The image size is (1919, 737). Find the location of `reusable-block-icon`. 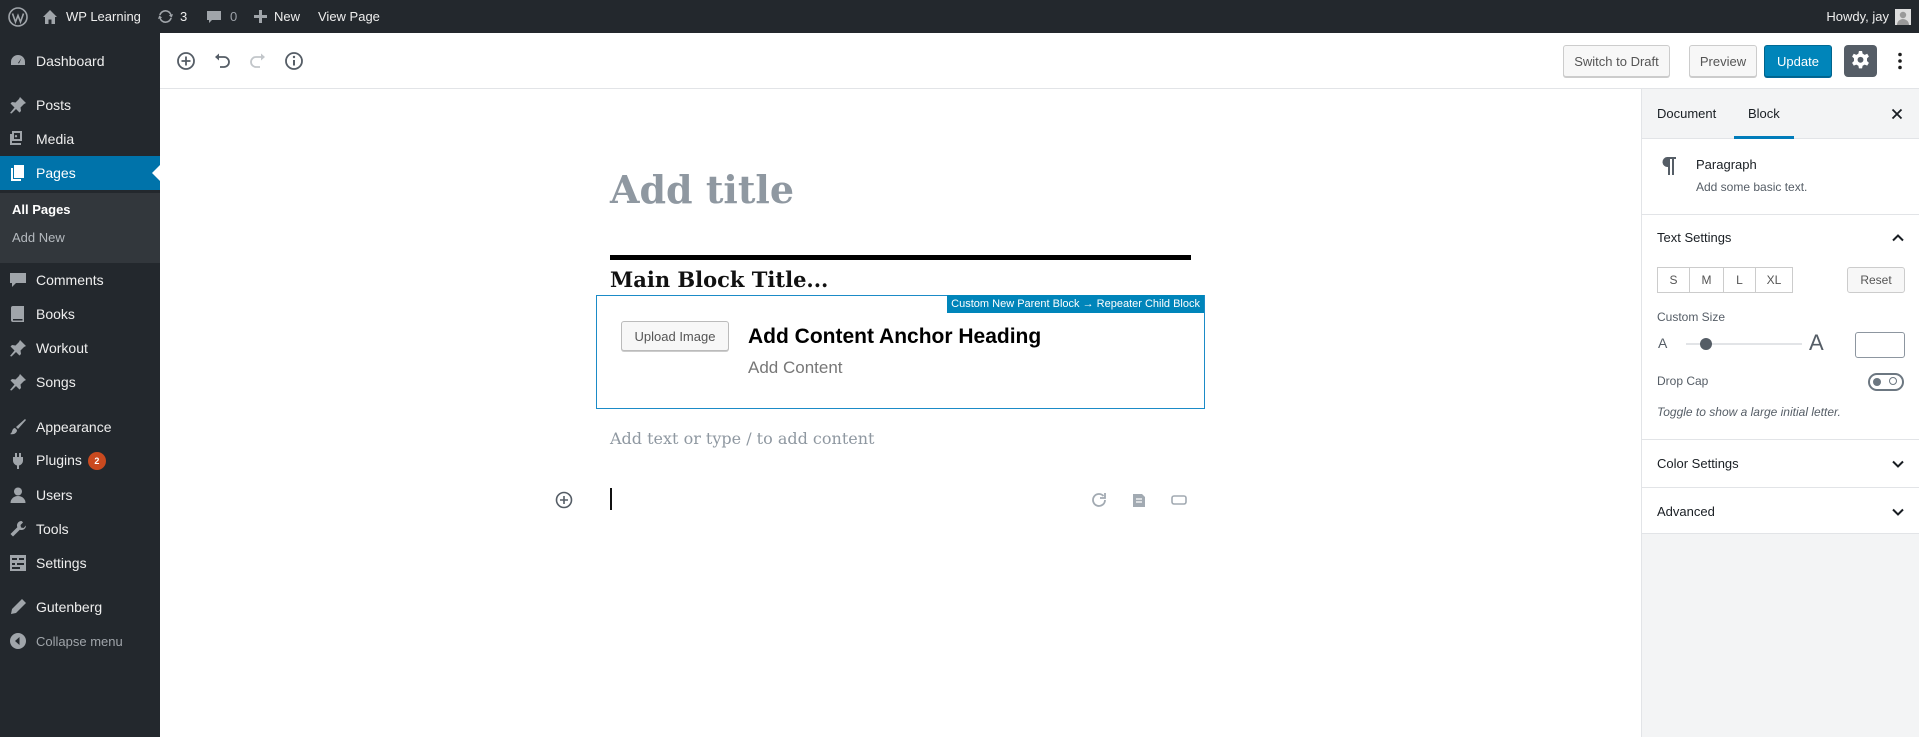

reusable-block-icon is located at coordinates (1099, 500).